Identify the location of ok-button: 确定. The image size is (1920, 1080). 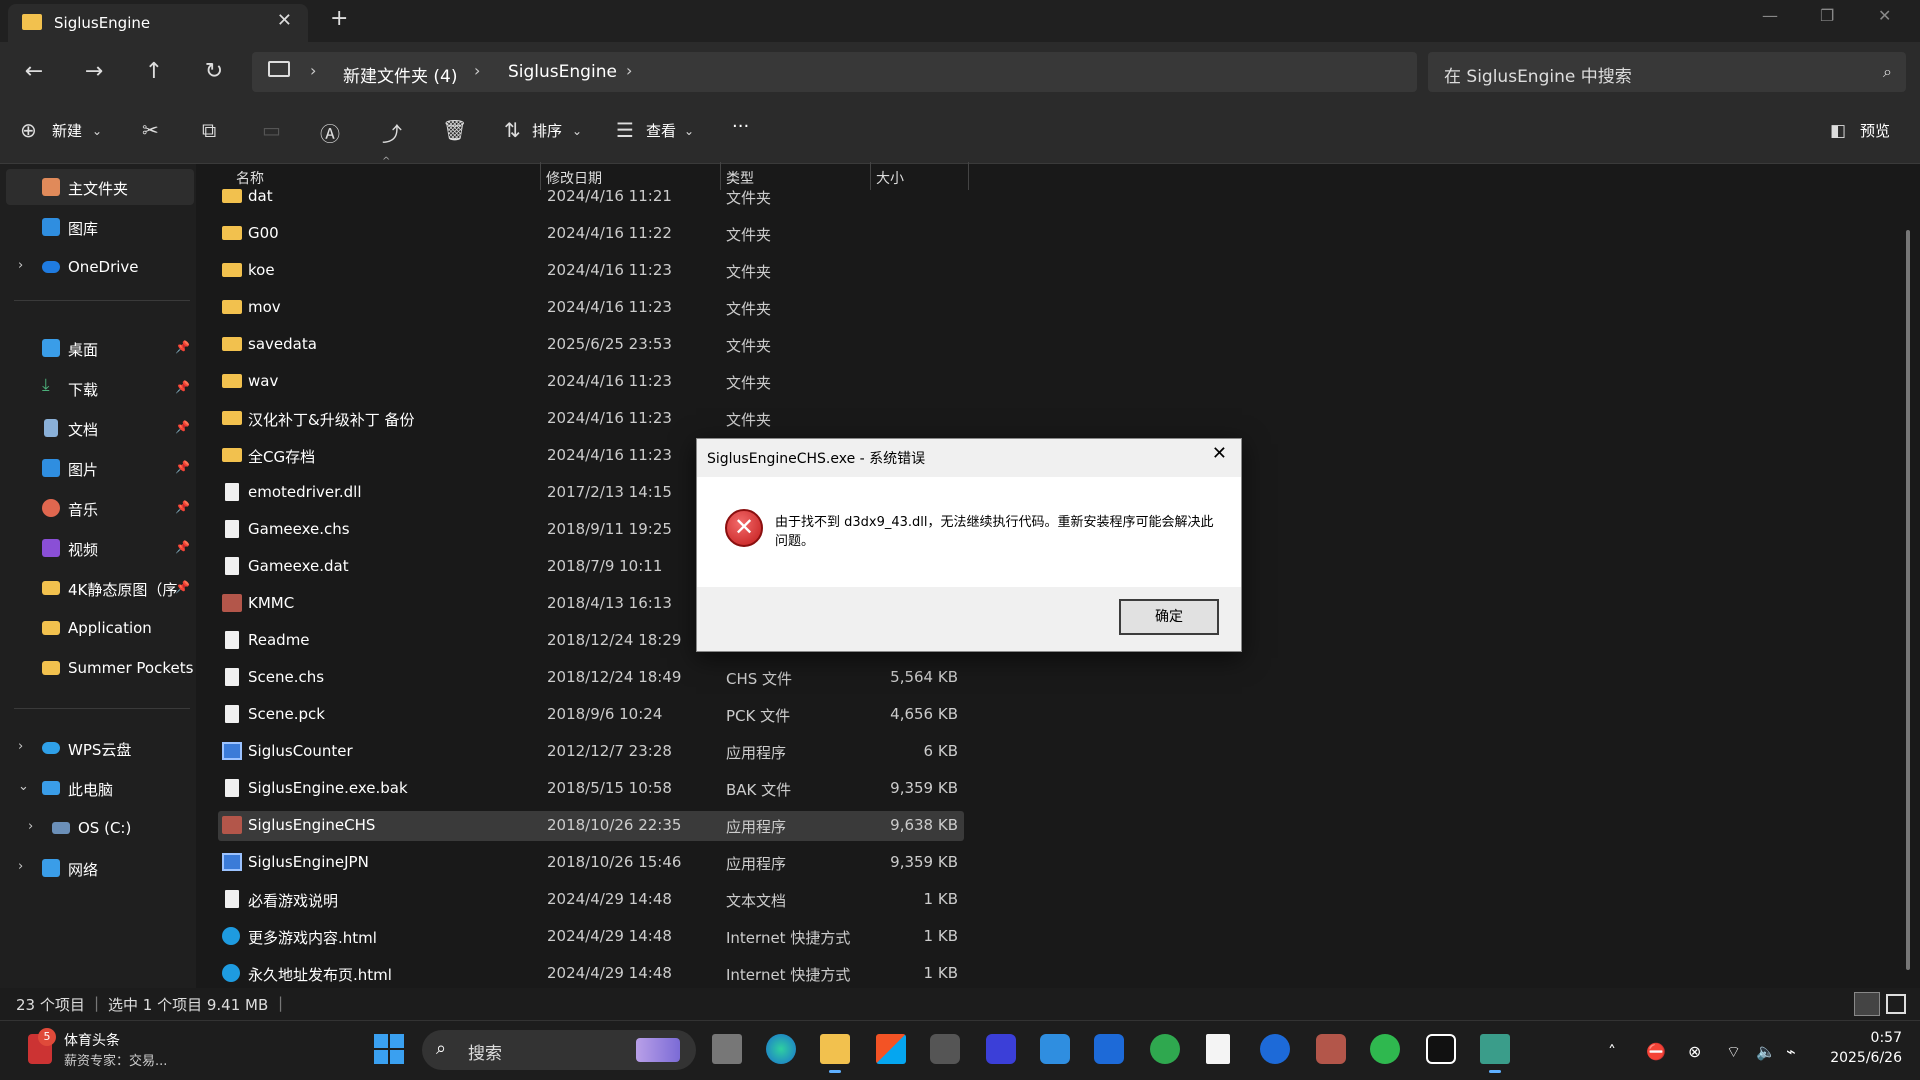
(1169, 617).